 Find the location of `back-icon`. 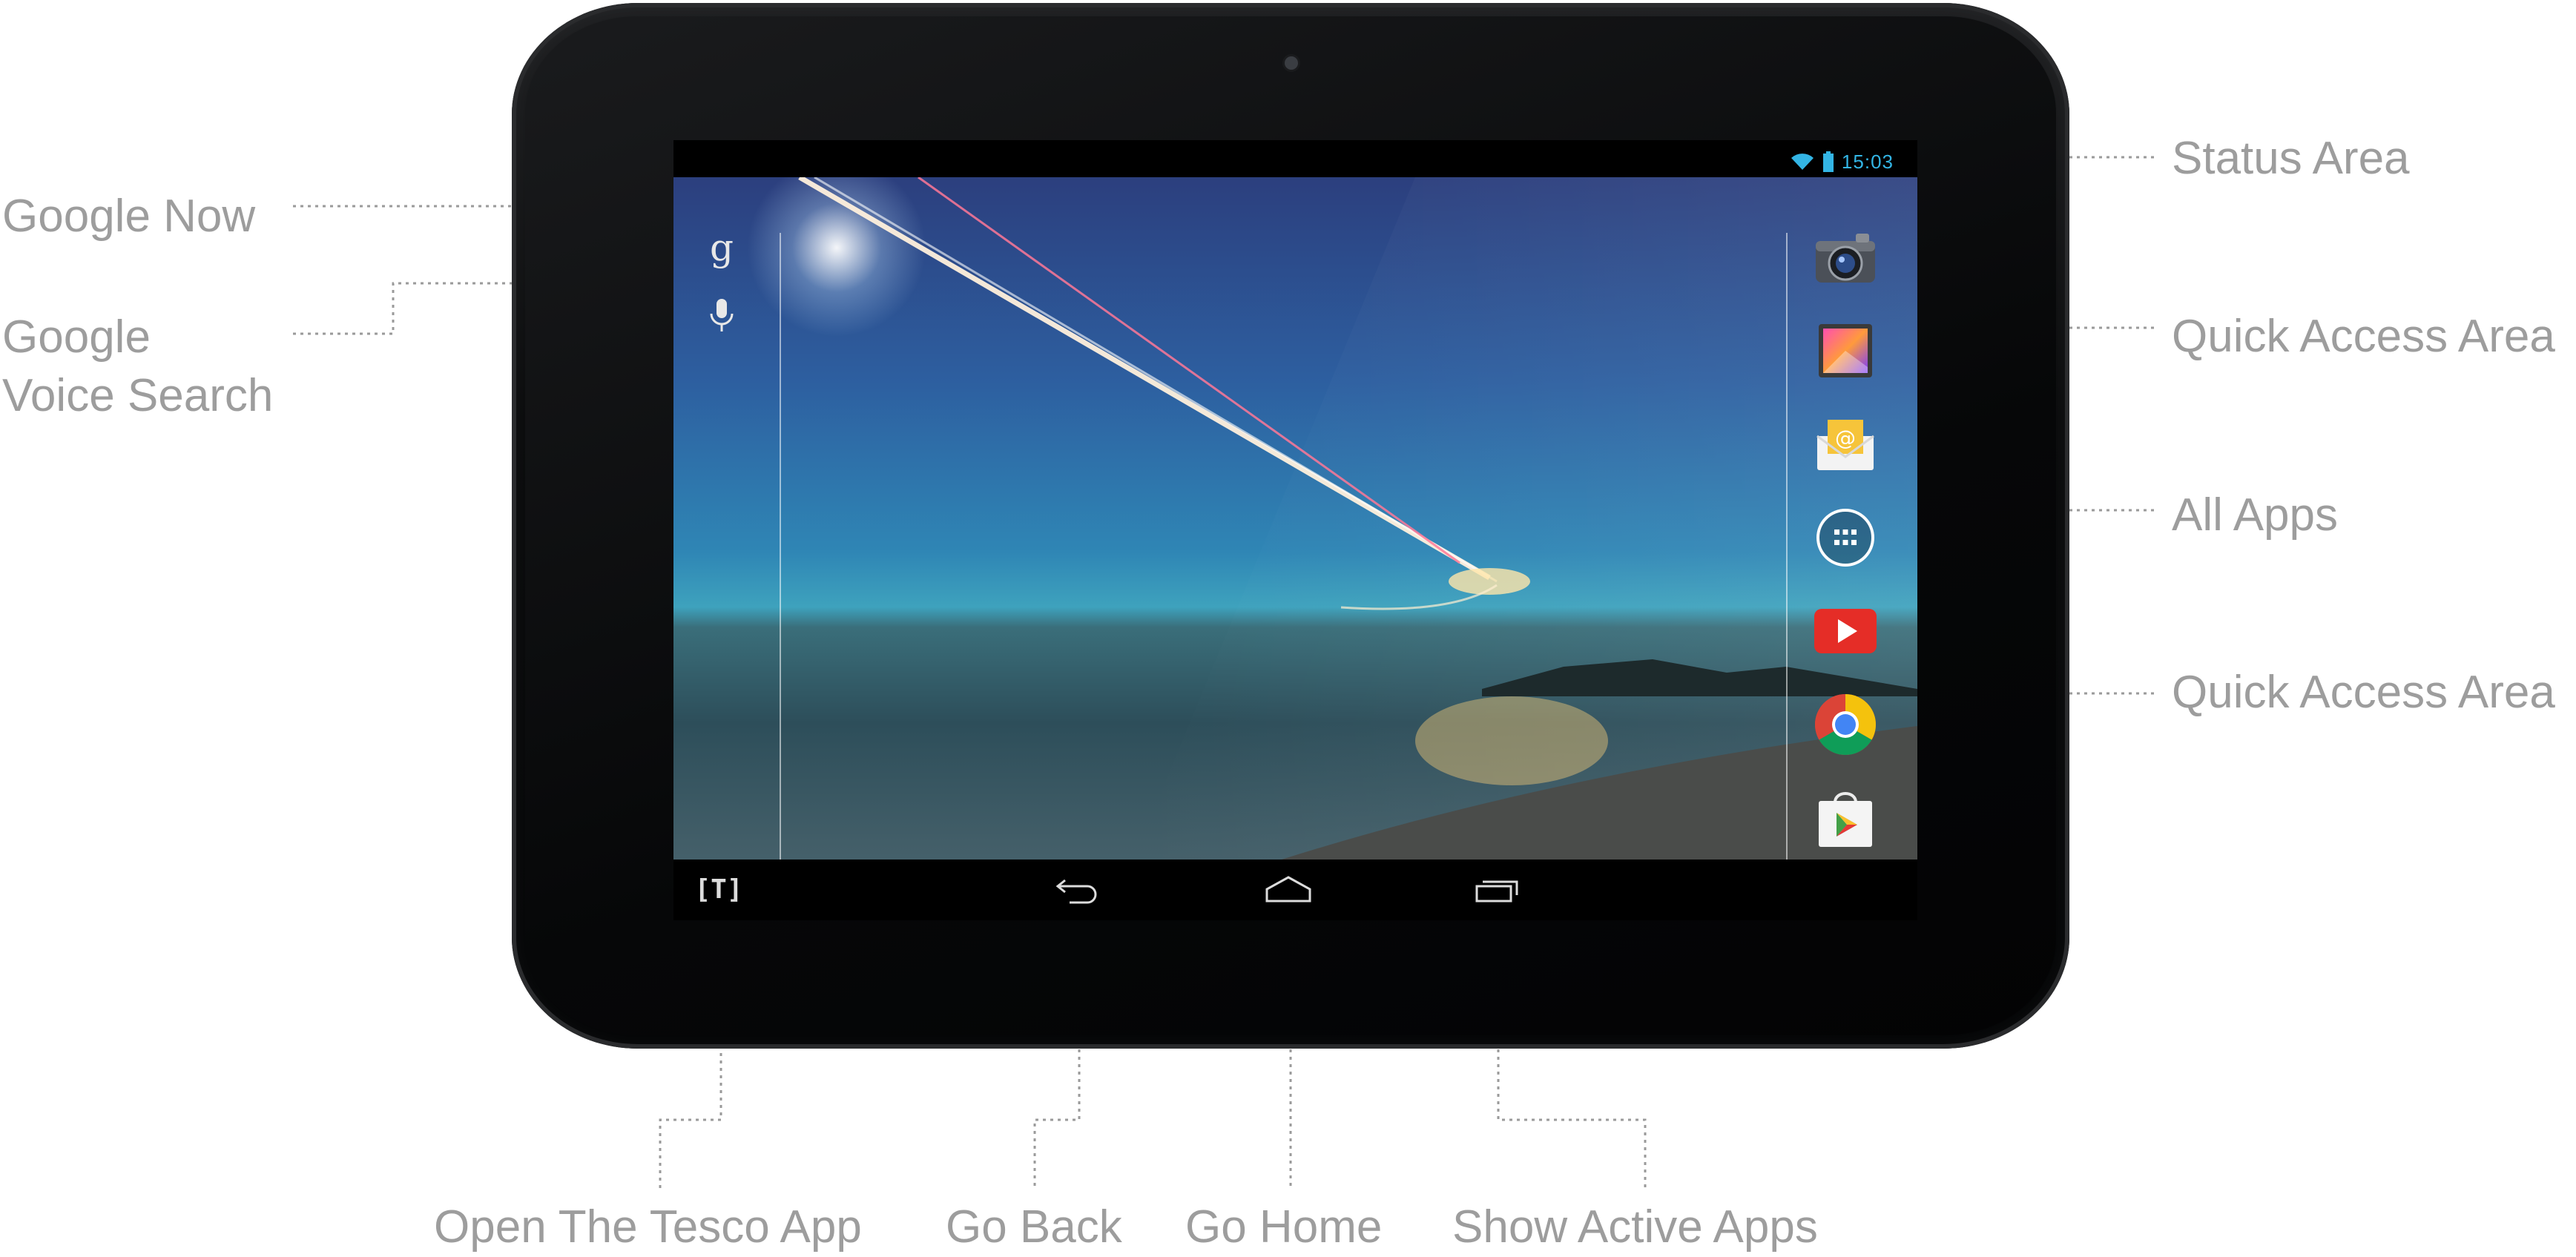

back-icon is located at coordinates (1076, 891).